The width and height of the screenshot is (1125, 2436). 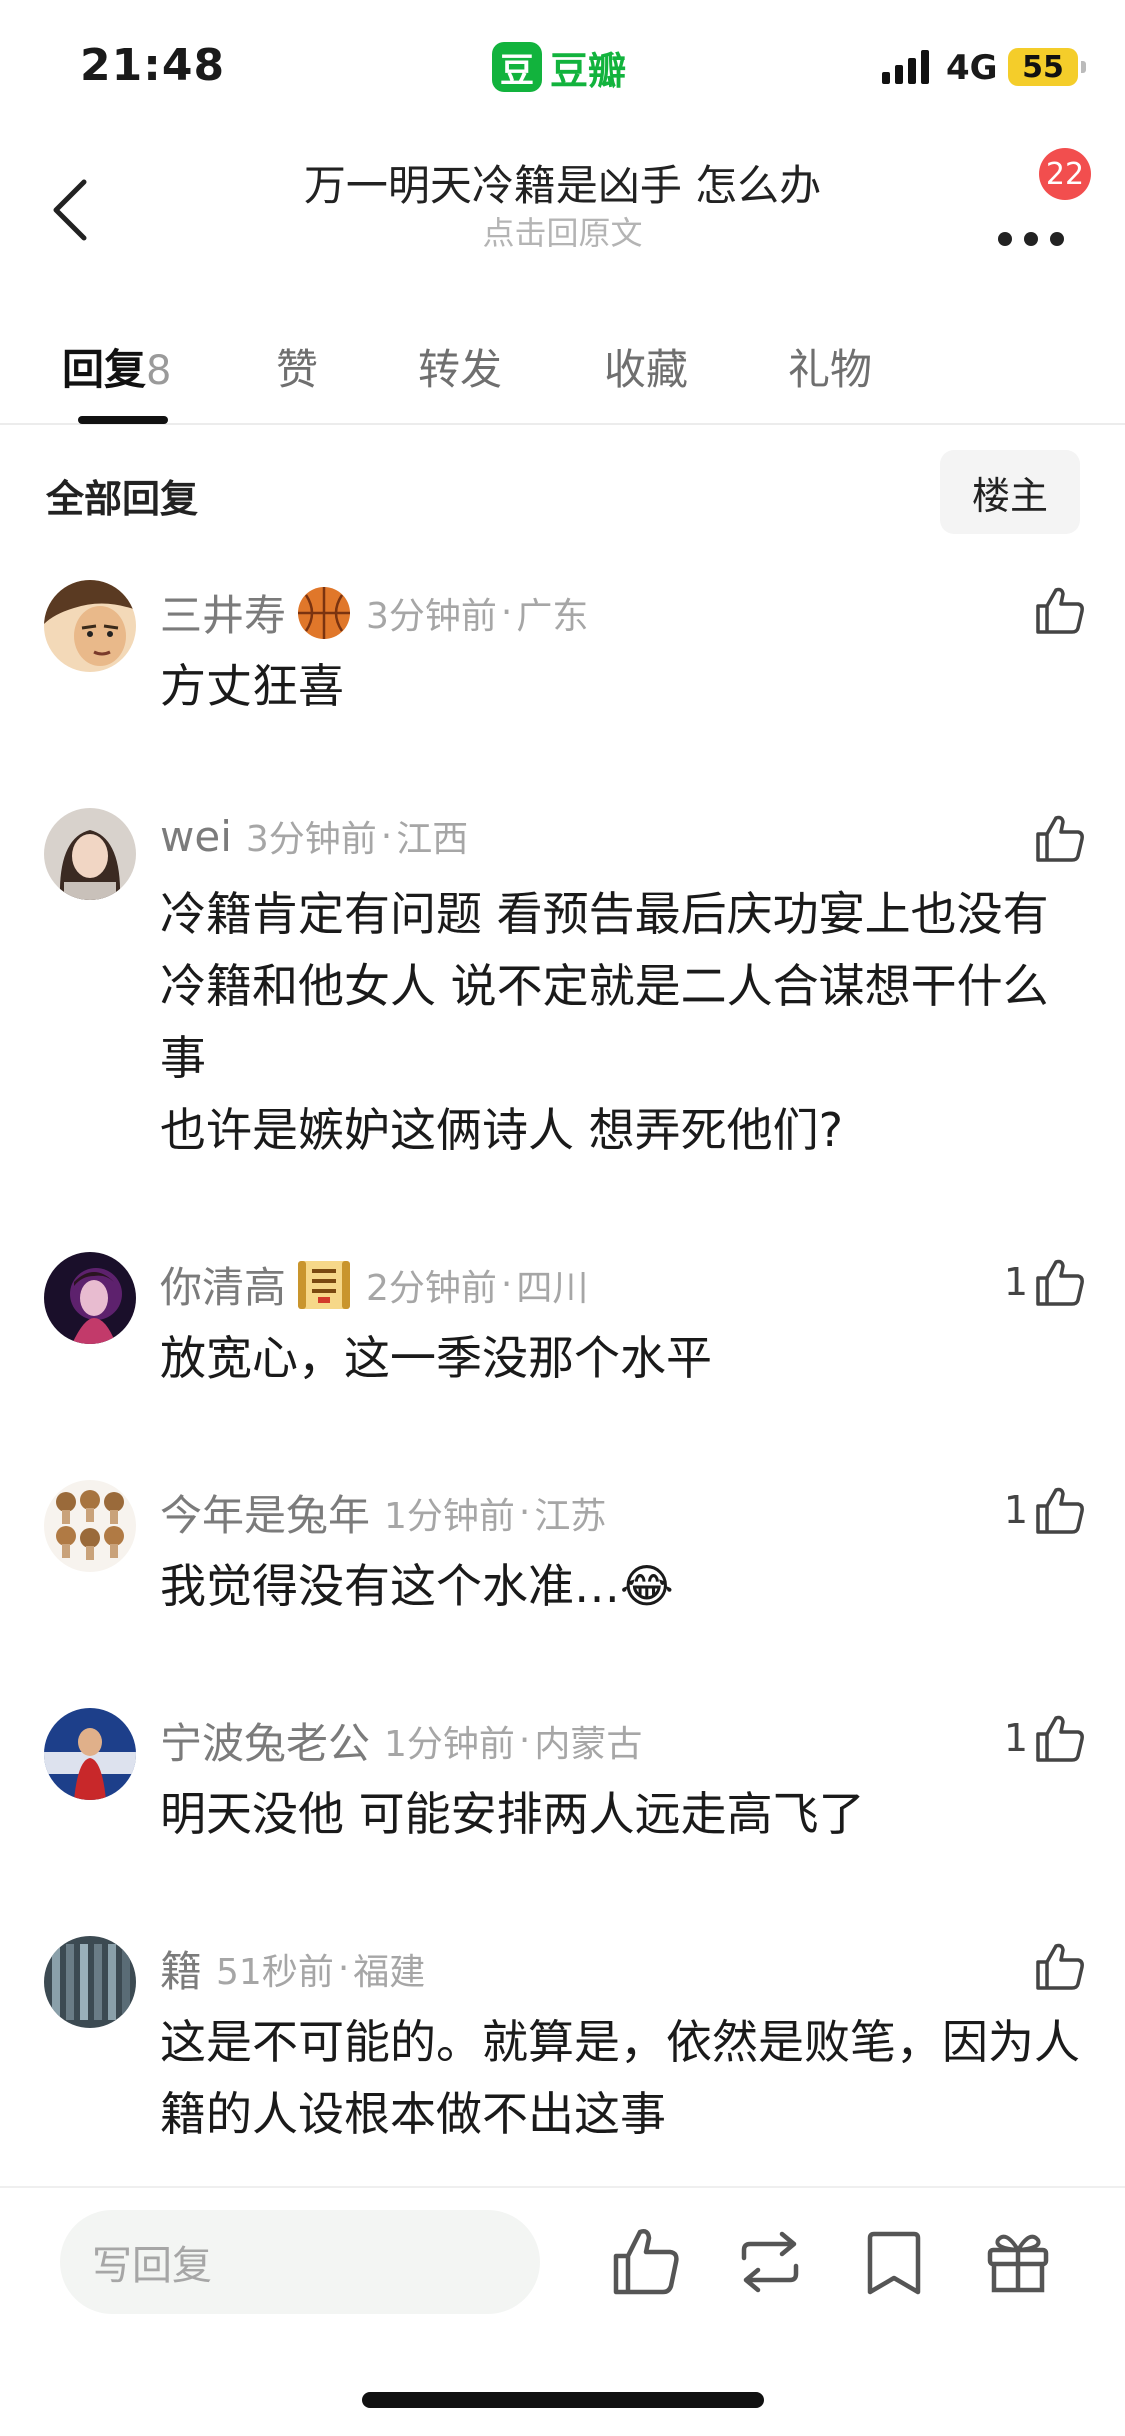 What do you see at coordinates (562, 372) in the screenshot?
I see `tab-bar: 回复8 赞 转发 收藏 礼物` at bounding box center [562, 372].